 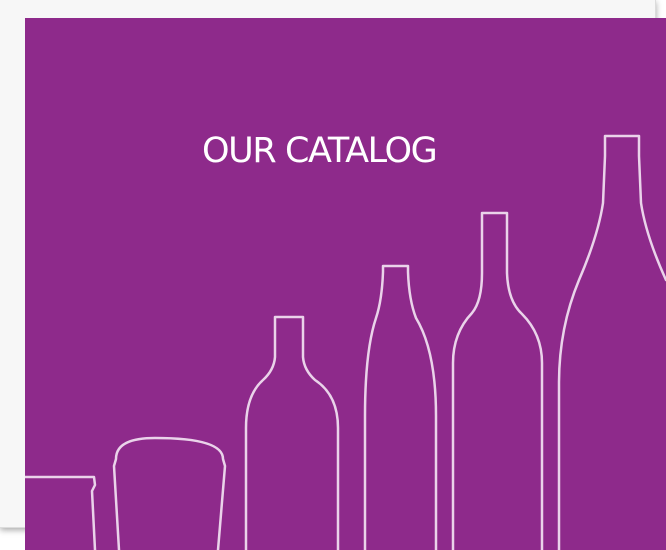 What do you see at coordinates (292, 432) in the screenshot?
I see `wide-bottle-icon` at bounding box center [292, 432].